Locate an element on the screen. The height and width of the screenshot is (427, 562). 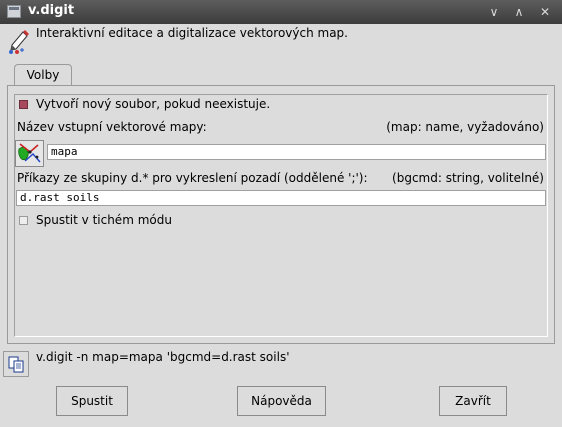
create-new-checkbox is located at coordinates (23, 104).